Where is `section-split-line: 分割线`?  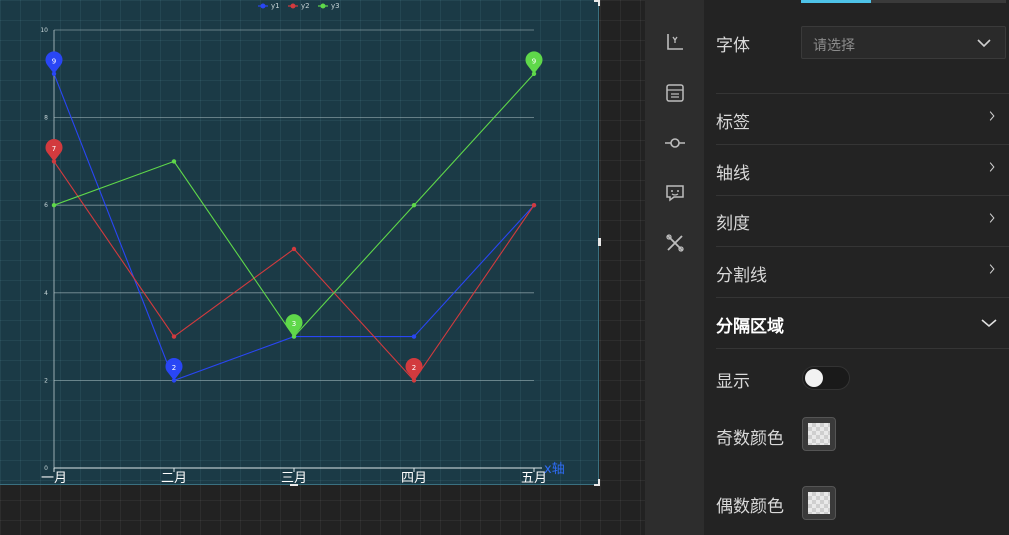 section-split-line: 分割线 is located at coordinates (856, 272).